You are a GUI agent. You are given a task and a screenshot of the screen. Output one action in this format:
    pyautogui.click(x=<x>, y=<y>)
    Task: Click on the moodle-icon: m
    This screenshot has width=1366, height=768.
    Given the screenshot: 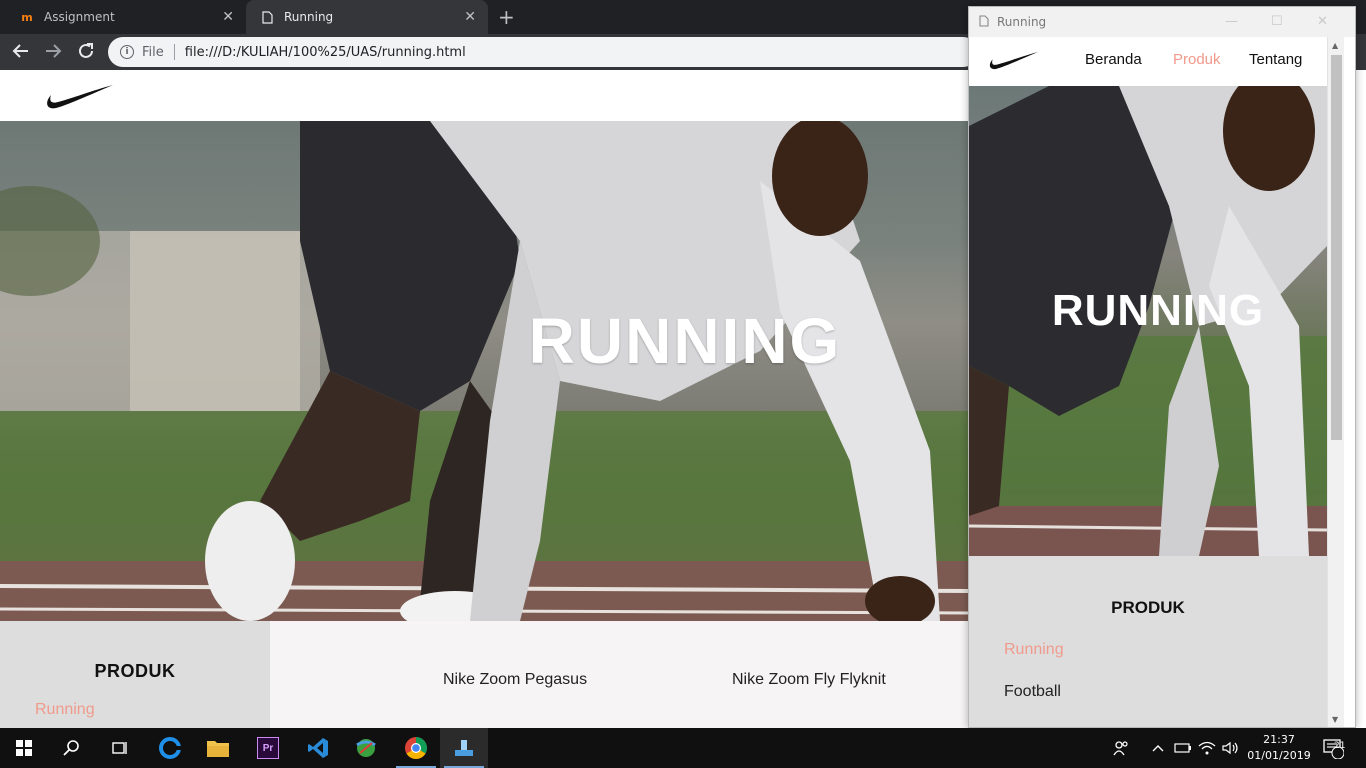 What is the action you would take?
    pyautogui.click(x=27, y=17)
    